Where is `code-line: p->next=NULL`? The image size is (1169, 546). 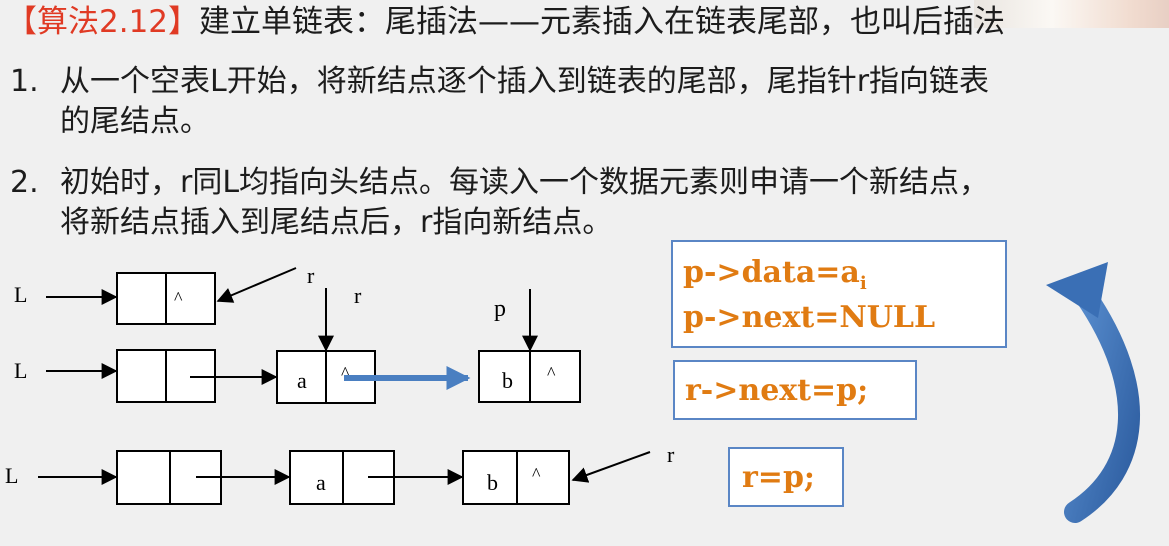
code-line: p->next=NULL is located at coordinates (809, 317).